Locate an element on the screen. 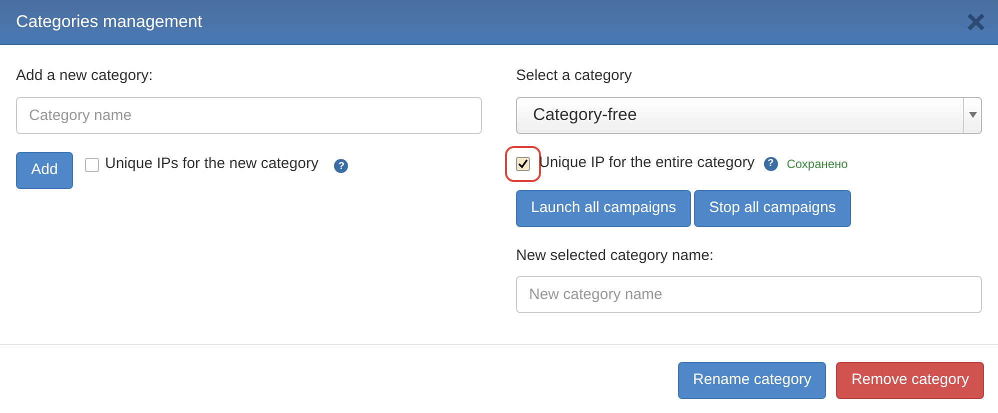 The height and width of the screenshot is (413, 998). checkbox-label: Unique IPs for the new category is located at coordinates (211, 164).